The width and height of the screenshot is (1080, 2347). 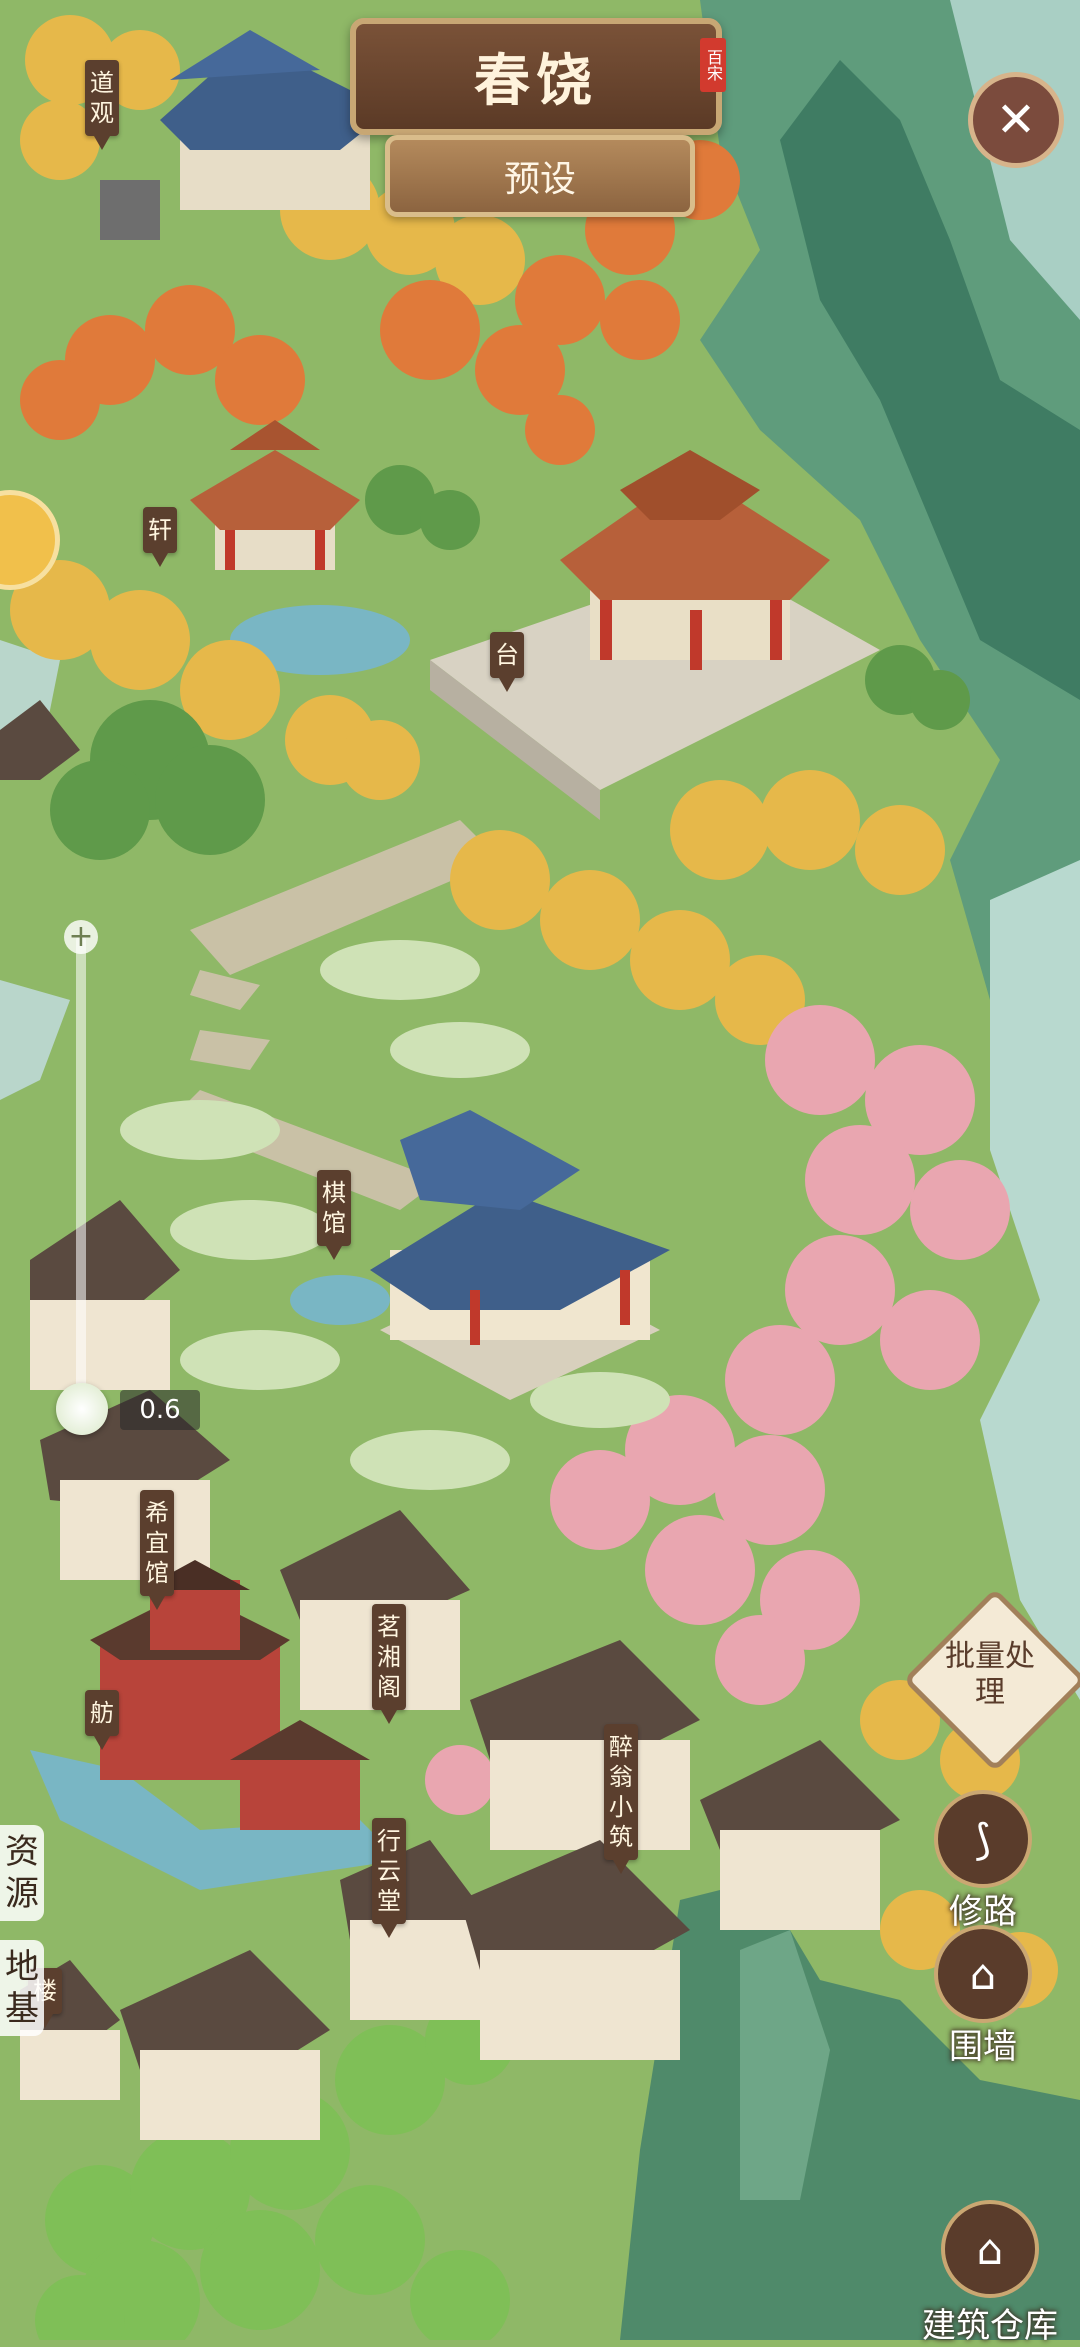 I want to click on zoom-value: 0.6, so click(x=160, y=1410).